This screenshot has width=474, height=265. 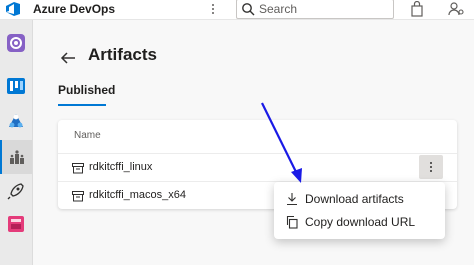 I want to click on app-title: Azure DevOps, so click(x=74, y=9).